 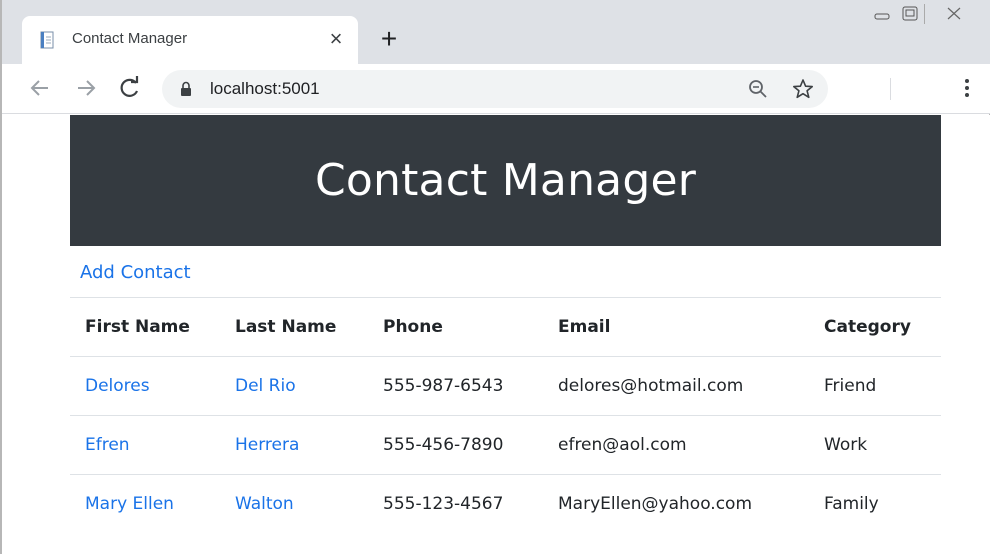 I want to click on add-contact-link: Add Contact, so click(x=135, y=272).